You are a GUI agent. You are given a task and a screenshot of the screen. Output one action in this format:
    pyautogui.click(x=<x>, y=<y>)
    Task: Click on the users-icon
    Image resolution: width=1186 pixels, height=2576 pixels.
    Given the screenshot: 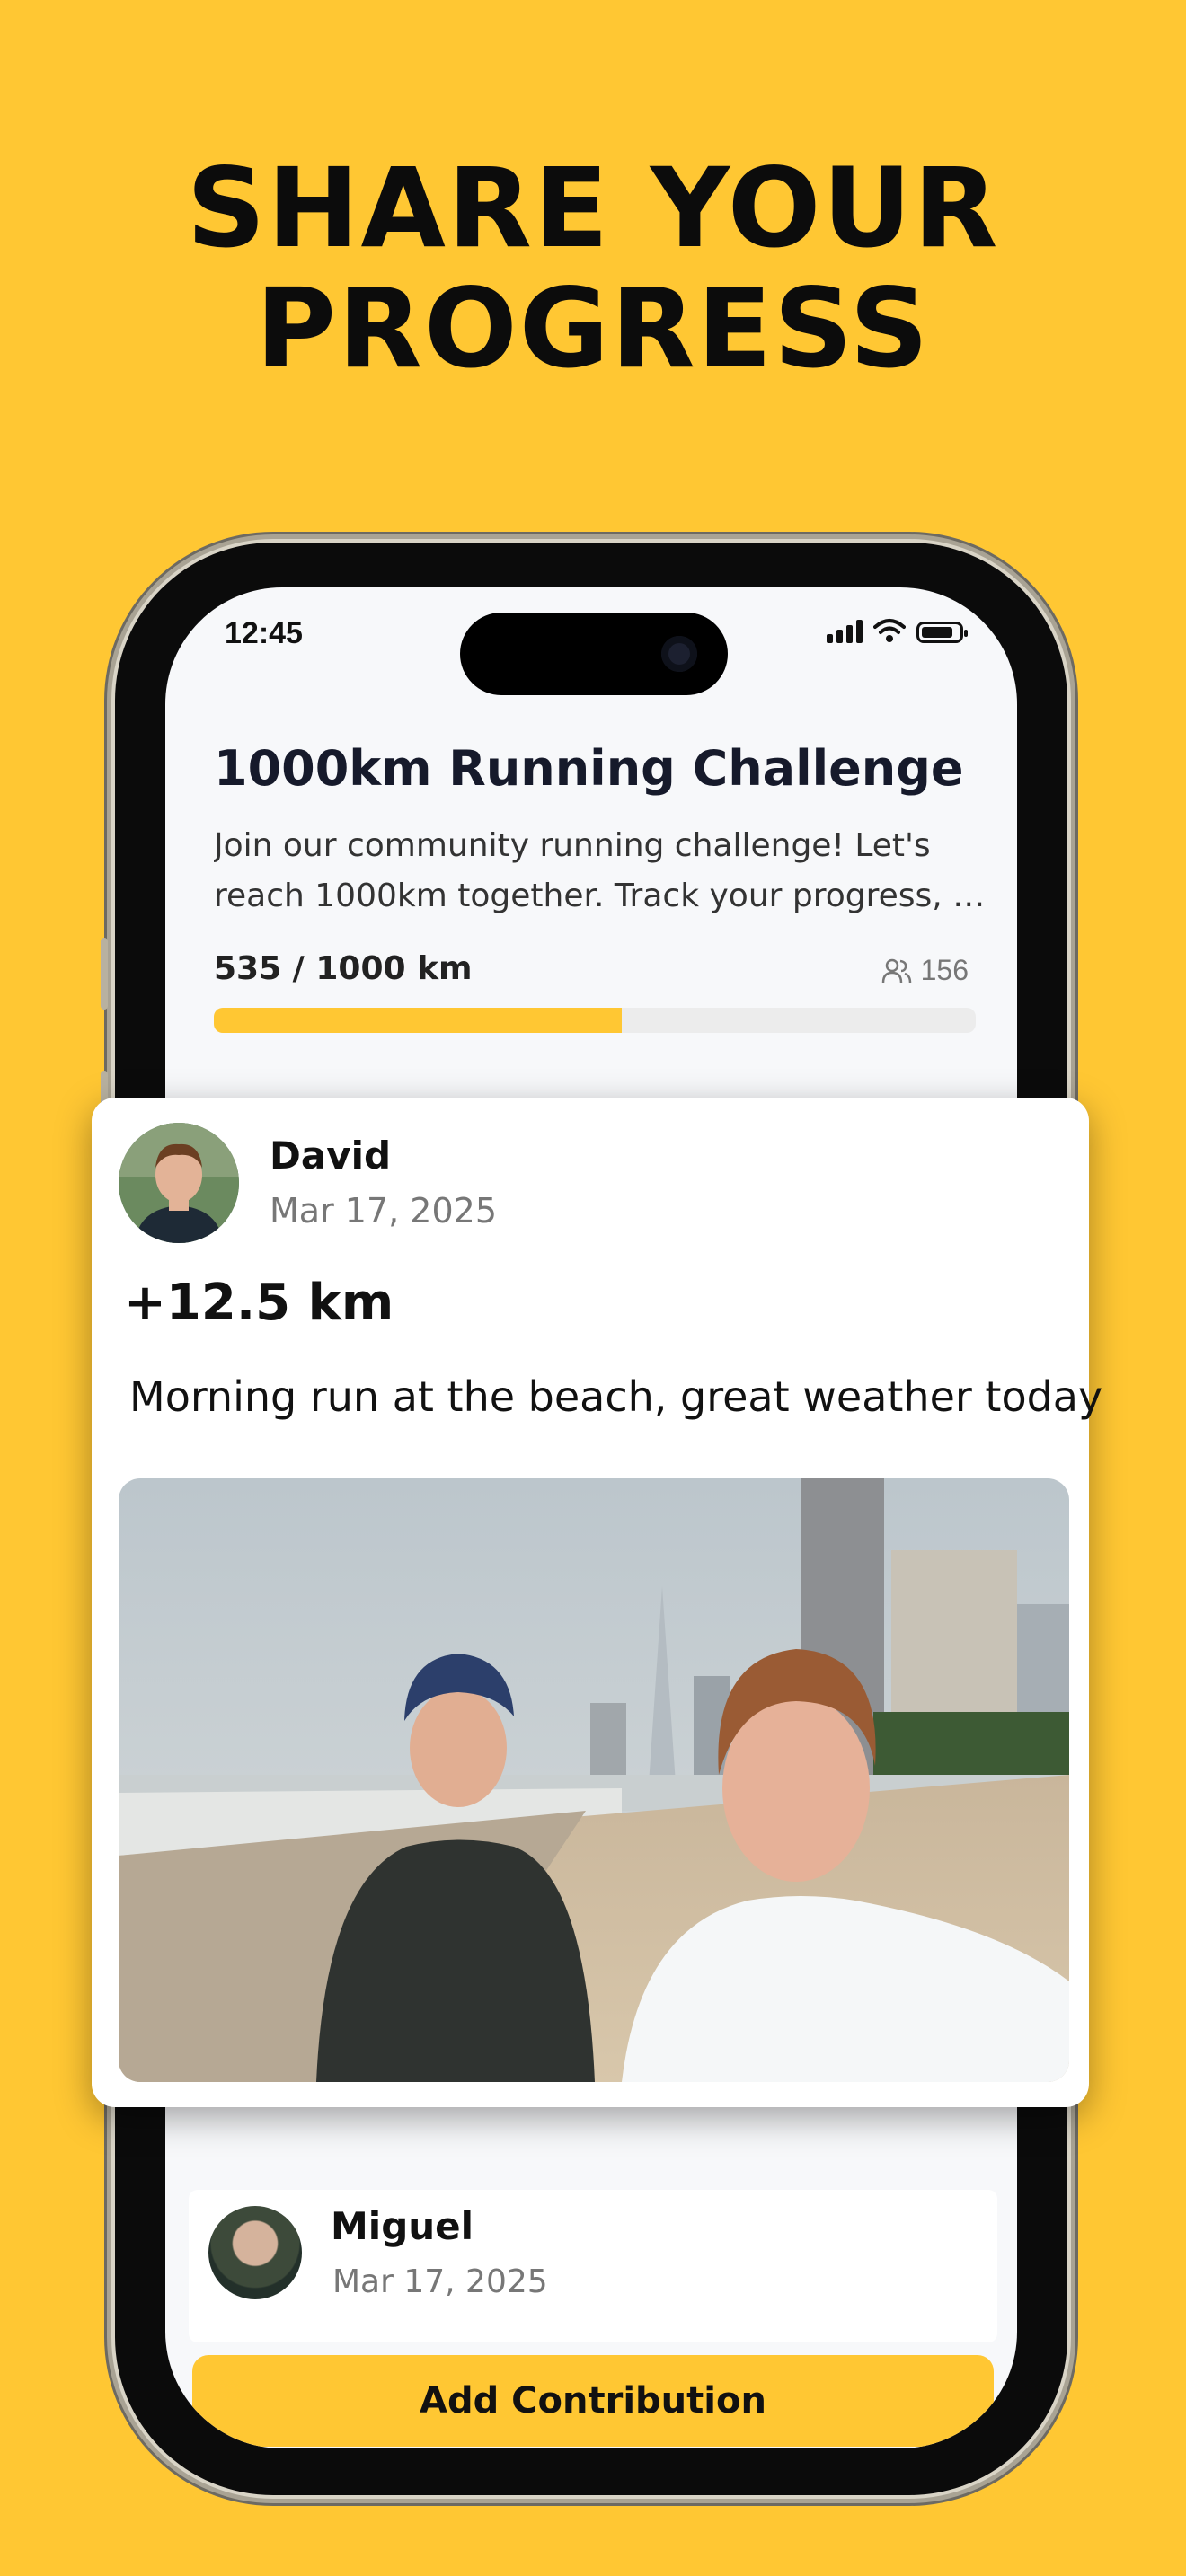 What is the action you would take?
    pyautogui.click(x=896, y=970)
    